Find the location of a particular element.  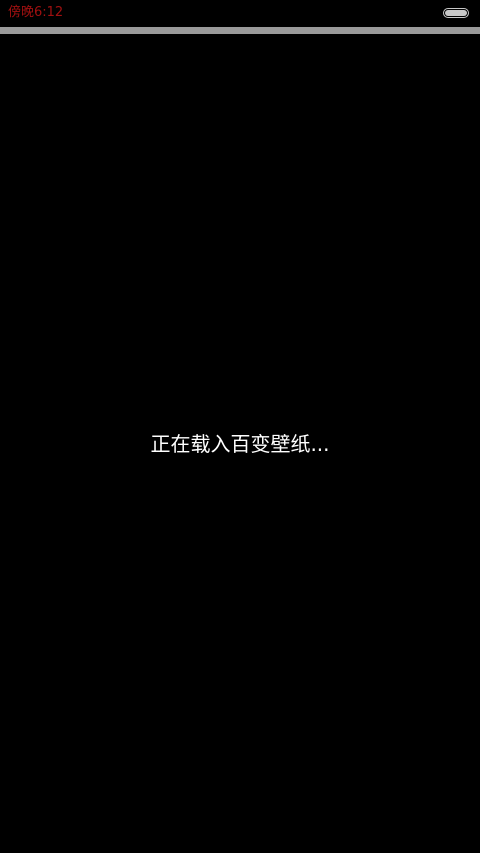

battery-level is located at coordinates (456, 13).